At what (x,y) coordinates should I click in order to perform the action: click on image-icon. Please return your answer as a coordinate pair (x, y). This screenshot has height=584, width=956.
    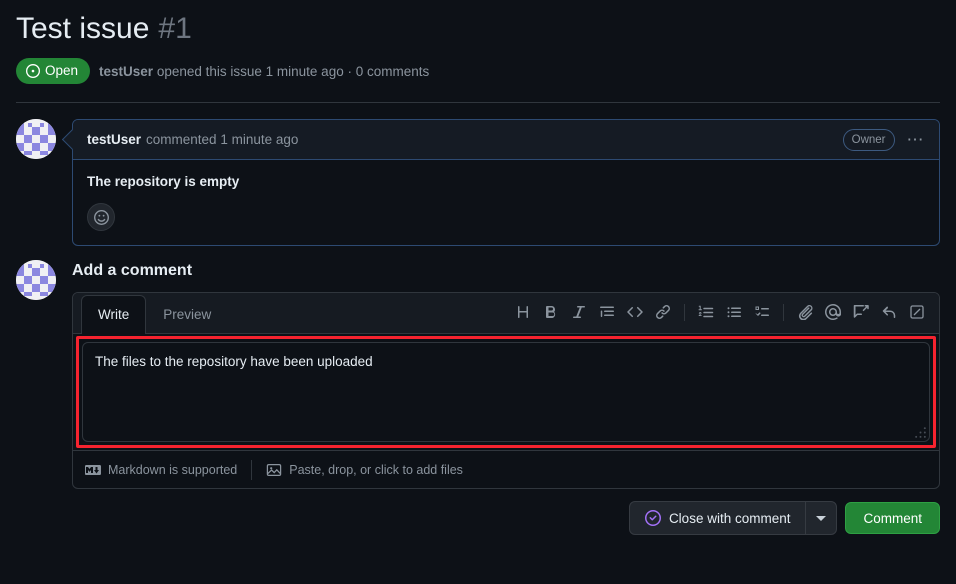
    Looking at the image, I should click on (274, 470).